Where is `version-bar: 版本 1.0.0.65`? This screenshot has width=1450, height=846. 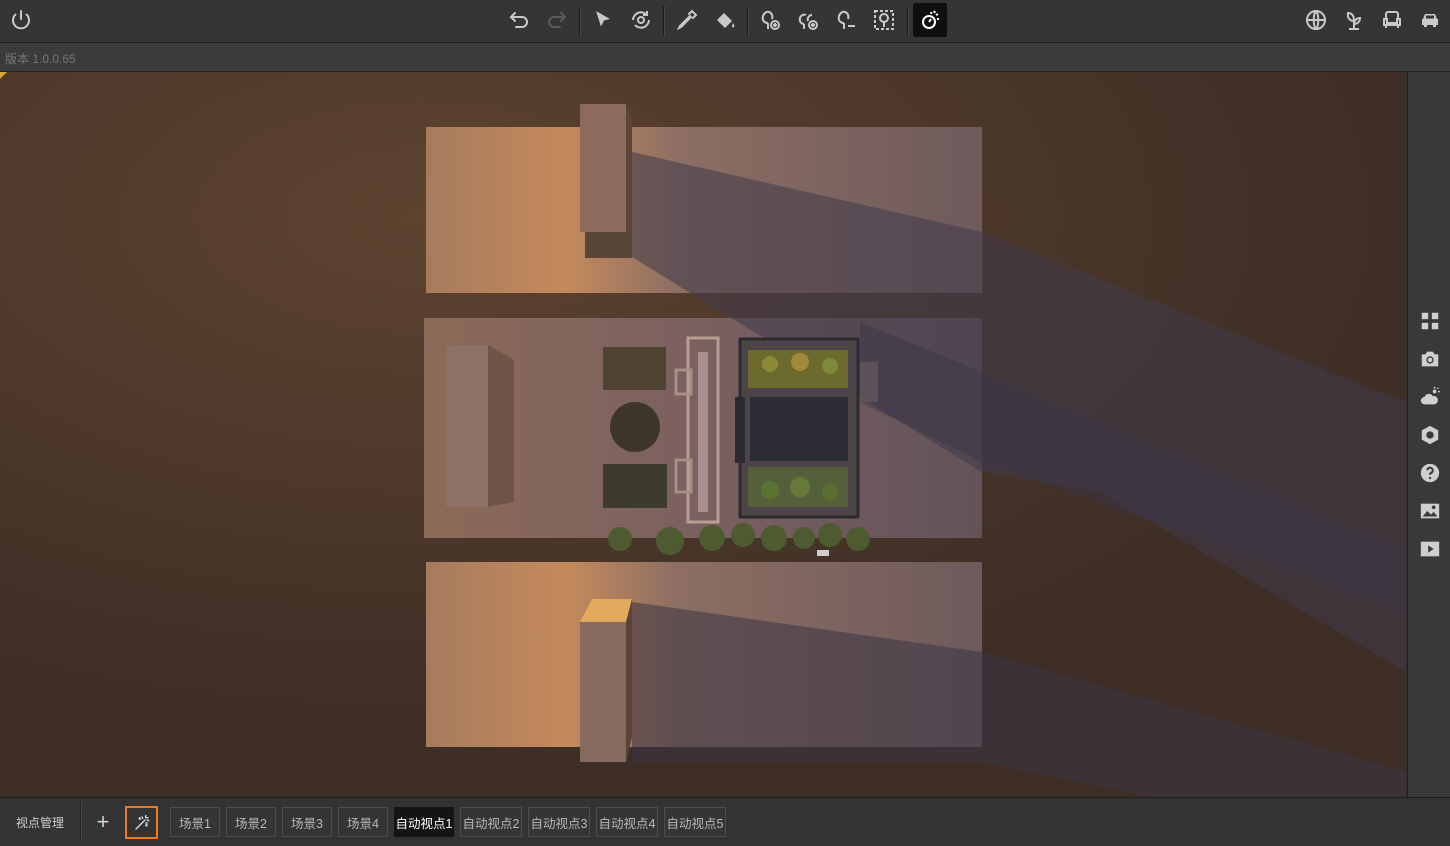 version-bar: 版本 1.0.0.65 is located at coordinates (725, 57).